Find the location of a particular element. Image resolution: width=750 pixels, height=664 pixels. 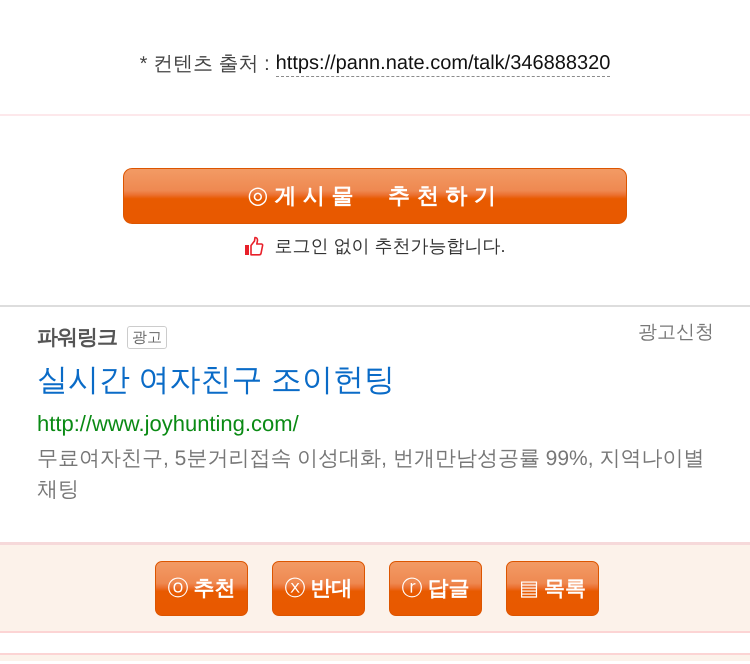

action-button: ⓞ 추천 is located at coordinates (201, 588).